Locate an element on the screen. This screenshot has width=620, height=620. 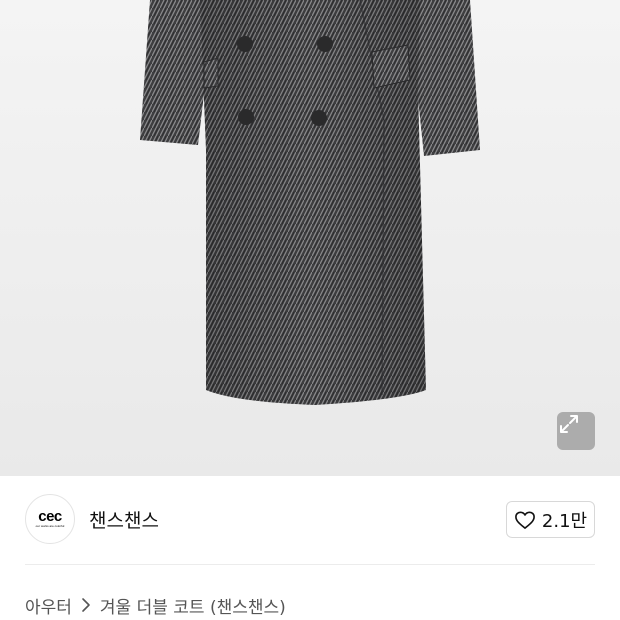
expand-image-button is located at coordinates (576, 431).